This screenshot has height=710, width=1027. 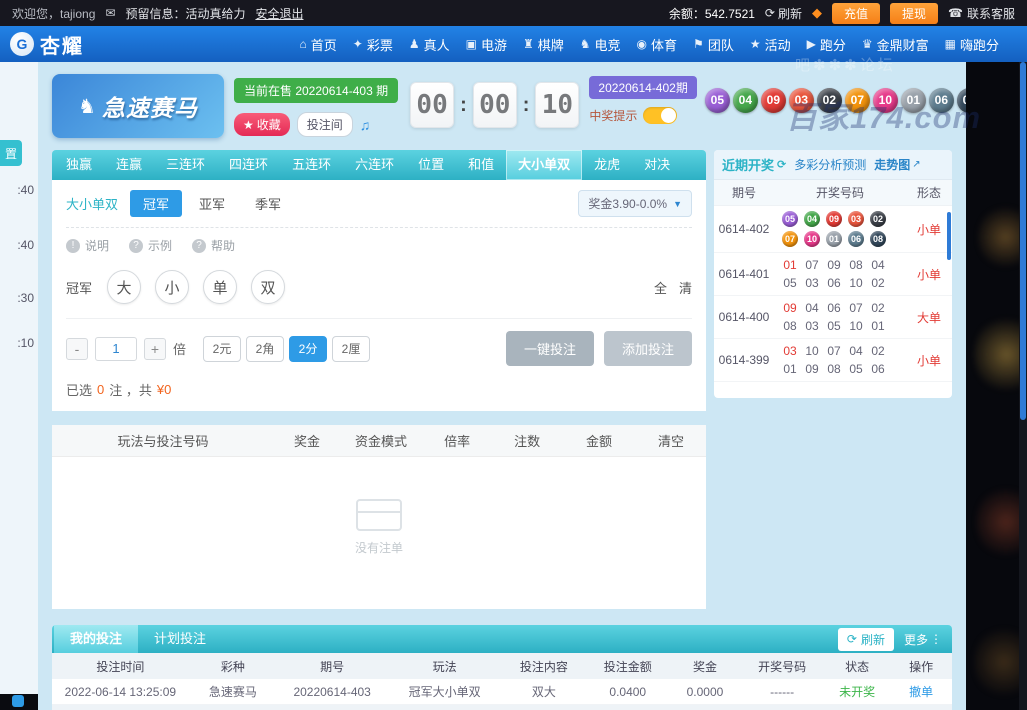 What do you see at coordinates (856, 351) in the screenshot?
I see `result-number: 04` at bounding box center [856, 351].